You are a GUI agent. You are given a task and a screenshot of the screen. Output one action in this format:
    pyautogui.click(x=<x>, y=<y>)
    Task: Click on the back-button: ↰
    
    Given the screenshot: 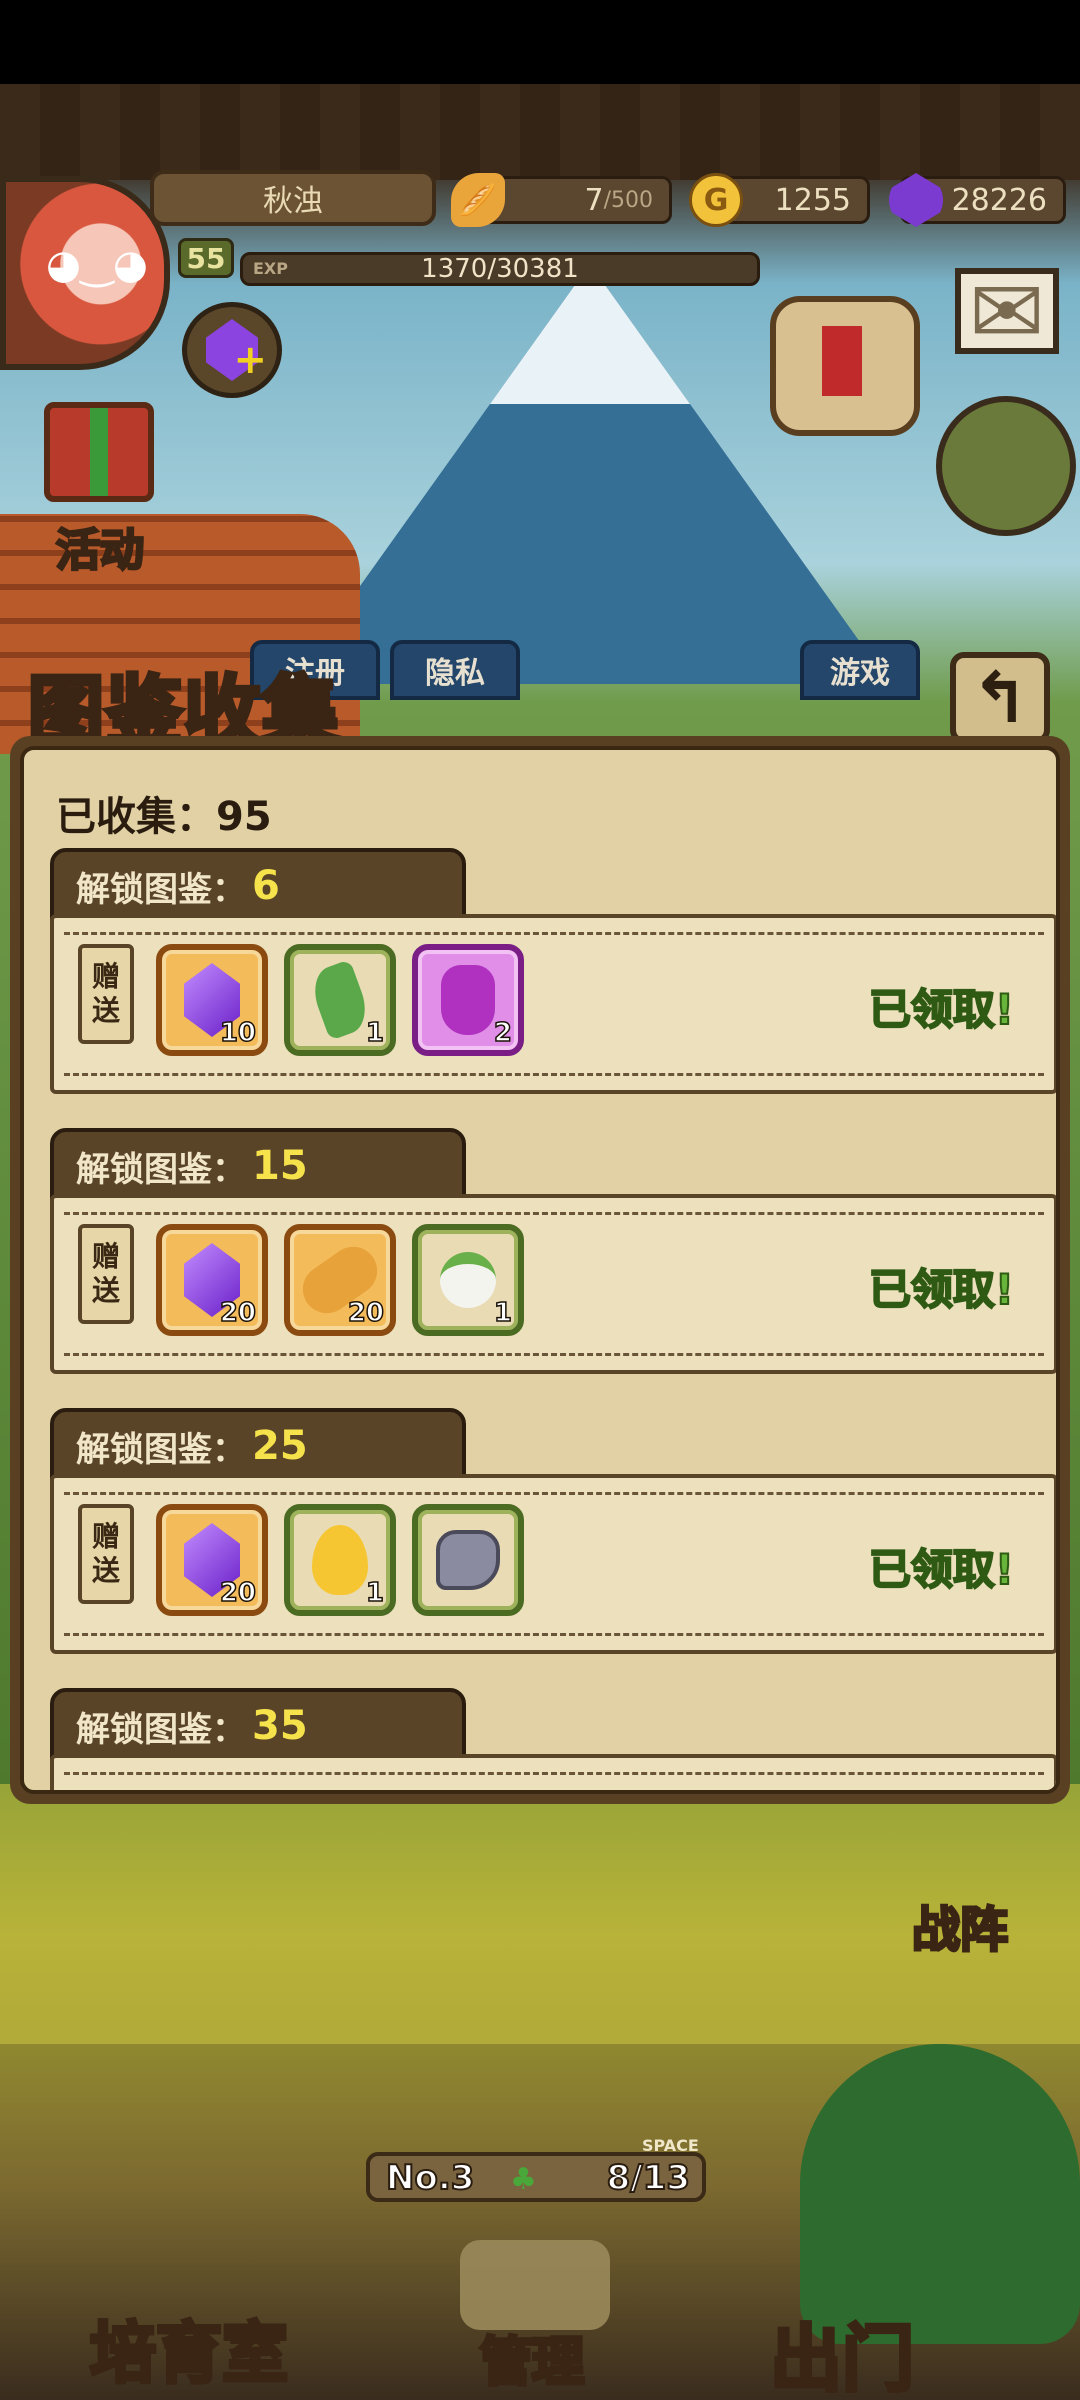 What is the action you would take?
    pyautogui.click(x=1000, y=698)
    